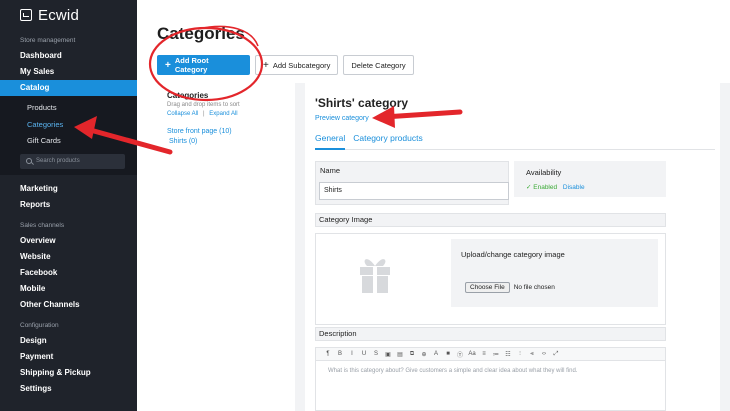 The width and height of the screenshot is (730, 411). Describe the element at coordinates (340, 354) in the screenshot. I see `editor-toolbar-button: B` at that location.